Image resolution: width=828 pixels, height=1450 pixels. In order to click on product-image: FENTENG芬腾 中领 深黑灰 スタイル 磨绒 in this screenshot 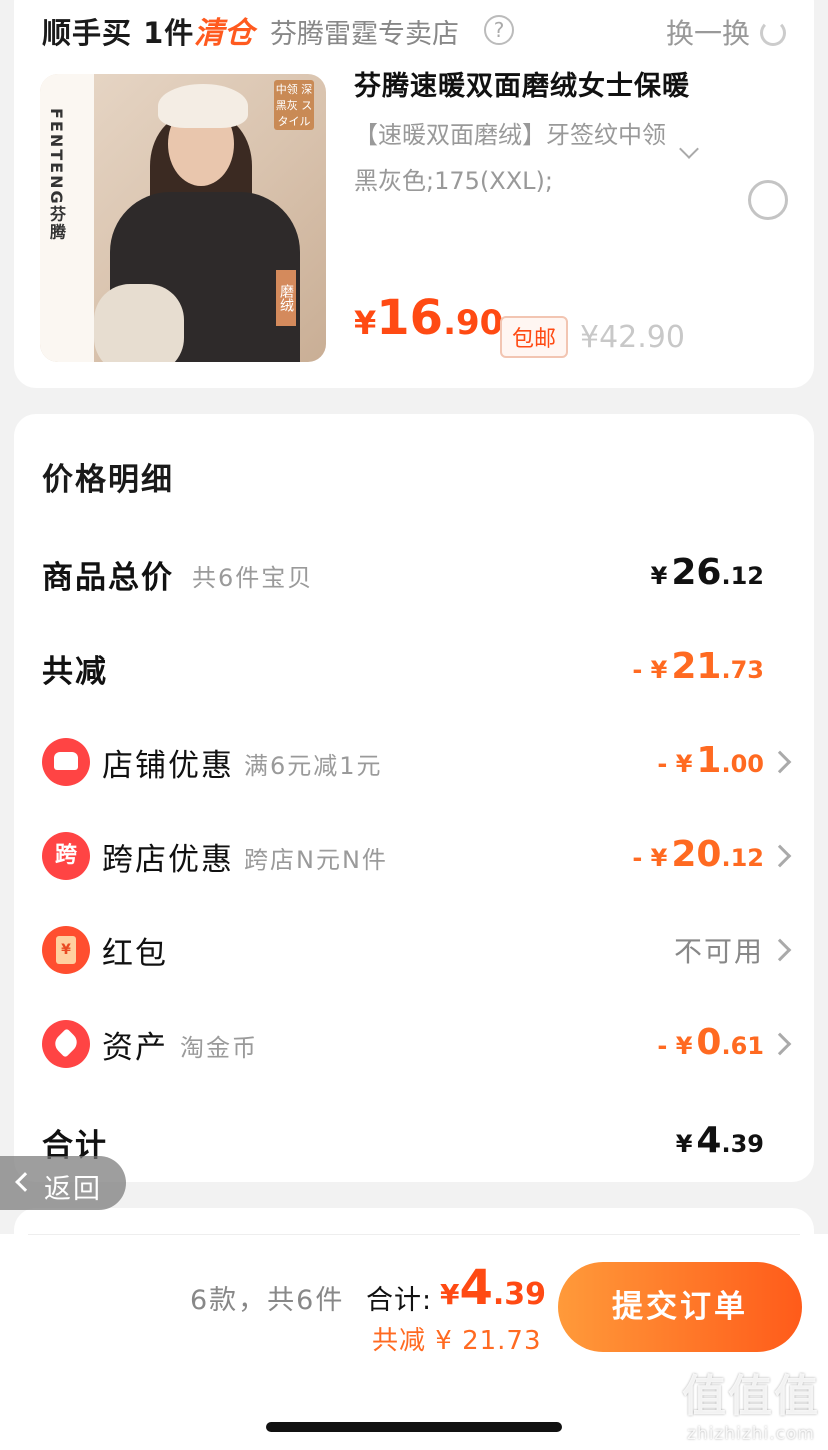, I will do `click(183, 218)`.